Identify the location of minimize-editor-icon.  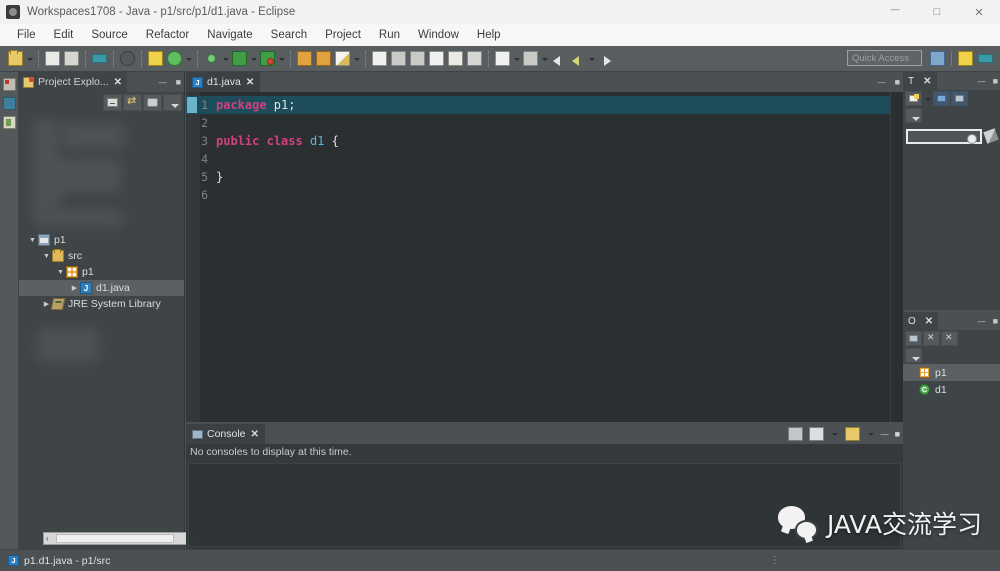
(882, 82).